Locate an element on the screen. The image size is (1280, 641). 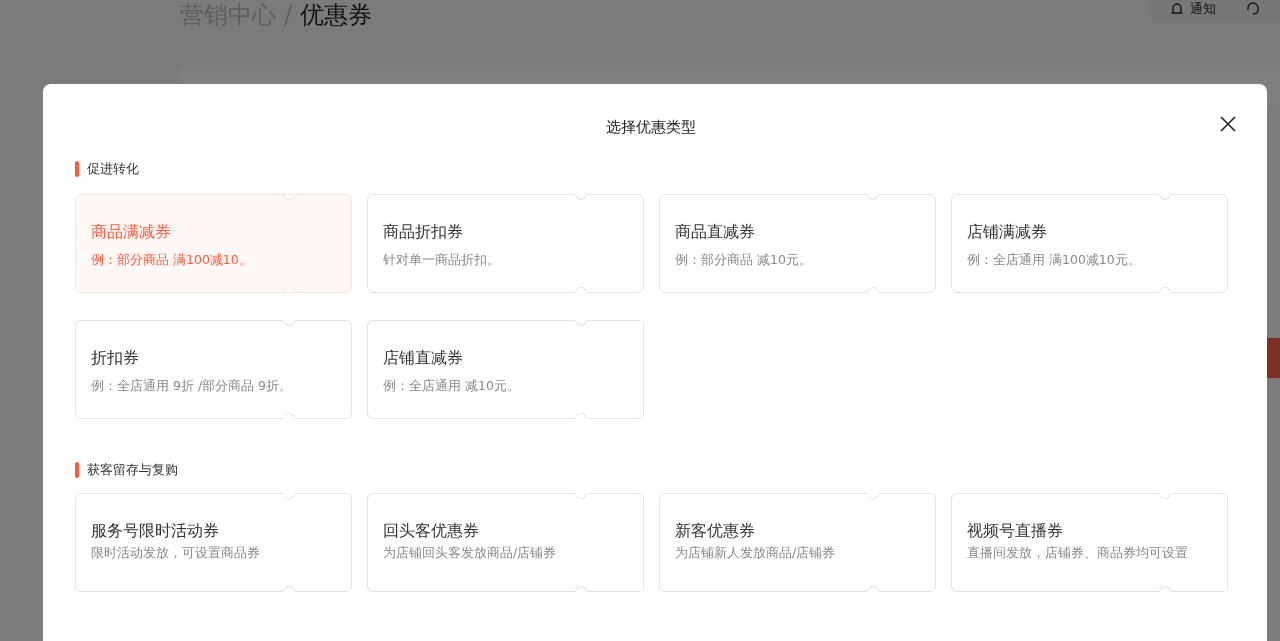
card-title: 服务号限时活动券 is located at coordinates (155, 531).